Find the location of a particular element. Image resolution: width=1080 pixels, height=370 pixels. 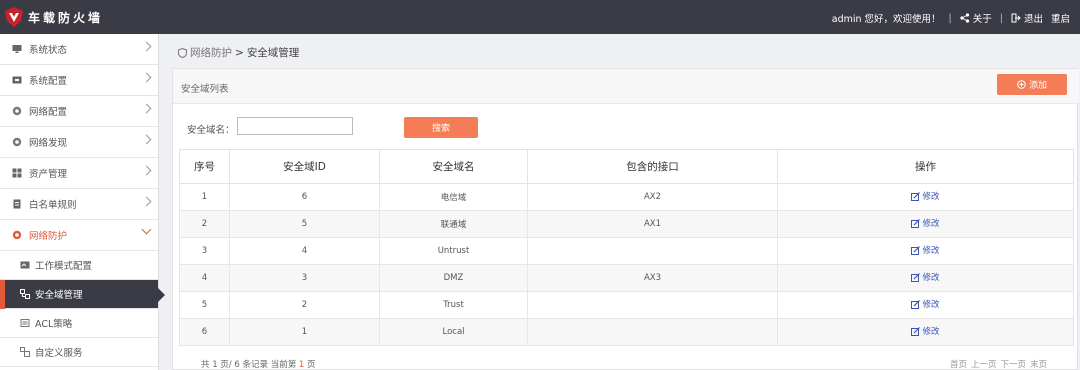

sidebar-item-system-config: 系统配置 is located at coordinates (79, 80).